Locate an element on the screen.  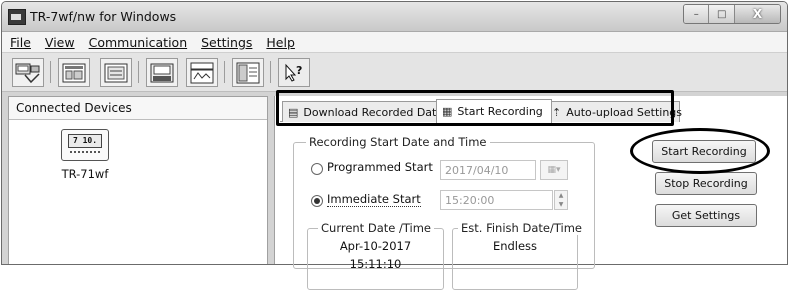
tab-label: Auto-upload Settings is located at coordinates (624, 112).